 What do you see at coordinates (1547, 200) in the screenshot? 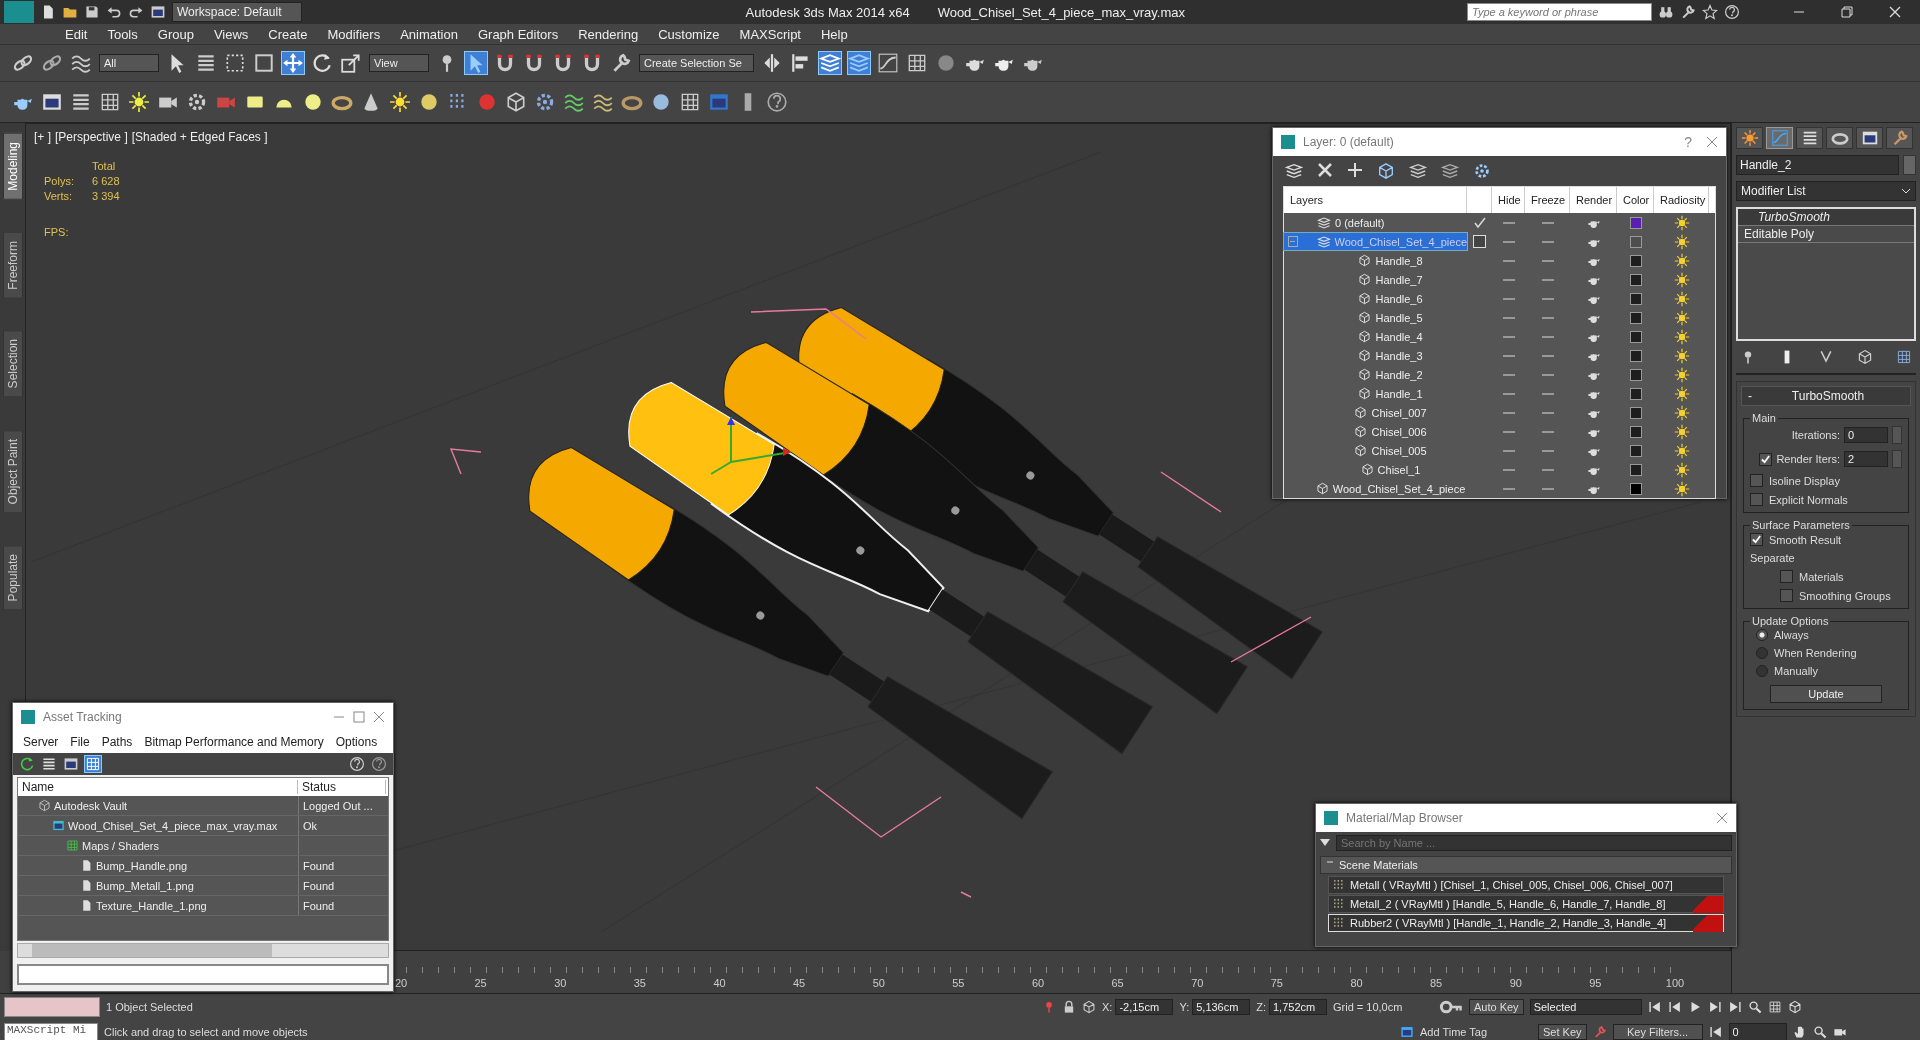
I see `column-header: Freeze` at bounding box center [1547, 200].